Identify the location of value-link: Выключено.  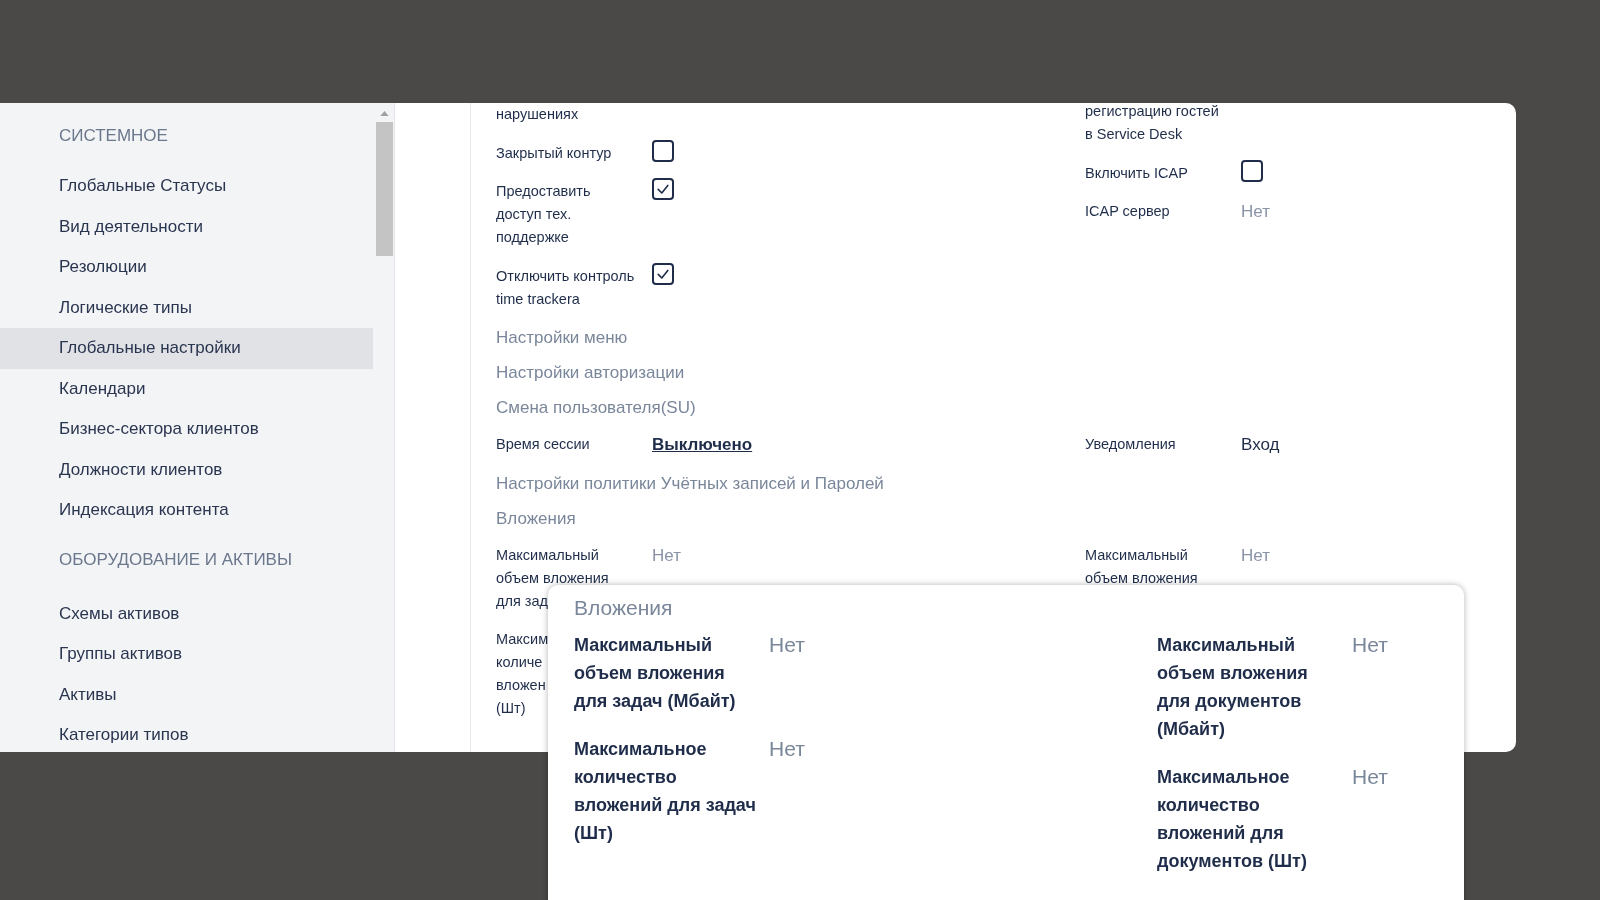
(702, 444).